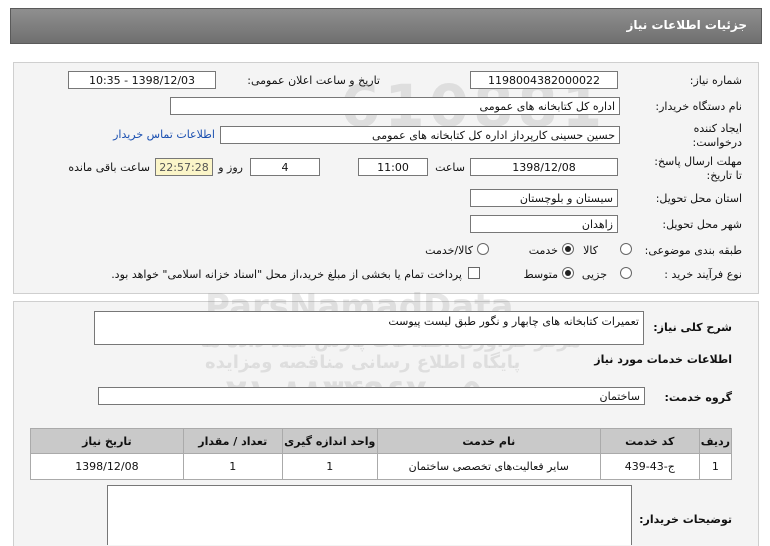 The width and height of the screenshot is (770, 546). What do you see at coordinates (568, 249) in the screenshot?
I see `category-radio-service` at bounding box center [568, 249].